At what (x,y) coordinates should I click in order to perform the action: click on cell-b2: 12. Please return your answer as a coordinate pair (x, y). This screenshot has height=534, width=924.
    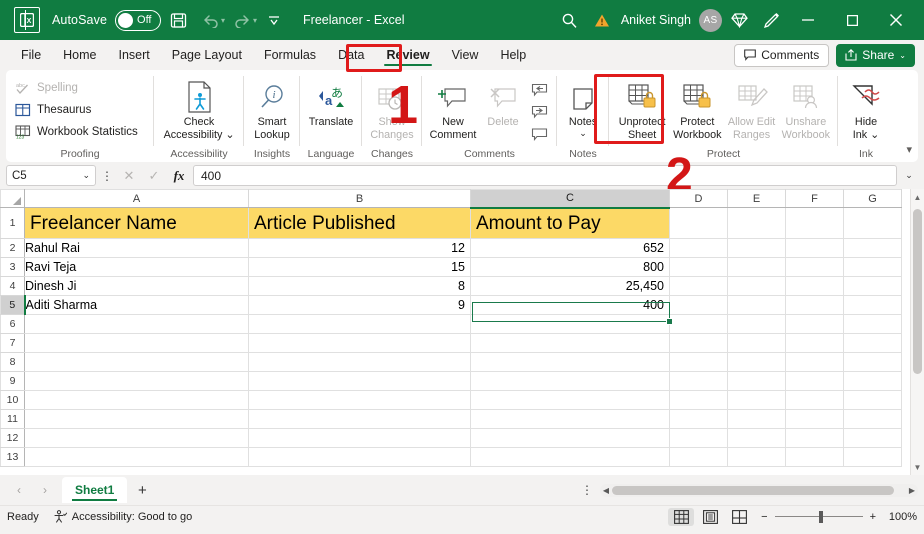
    Looking at the image, I should click on (359, 248).